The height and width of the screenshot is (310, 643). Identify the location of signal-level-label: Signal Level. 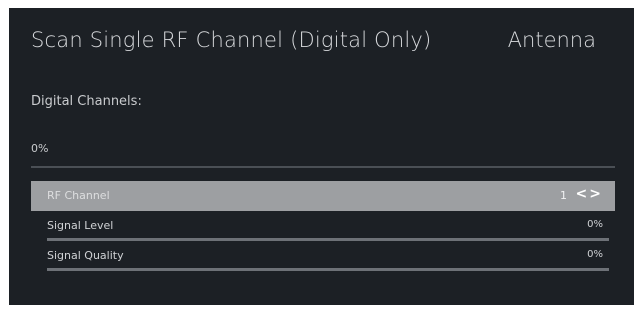
(80, 225).